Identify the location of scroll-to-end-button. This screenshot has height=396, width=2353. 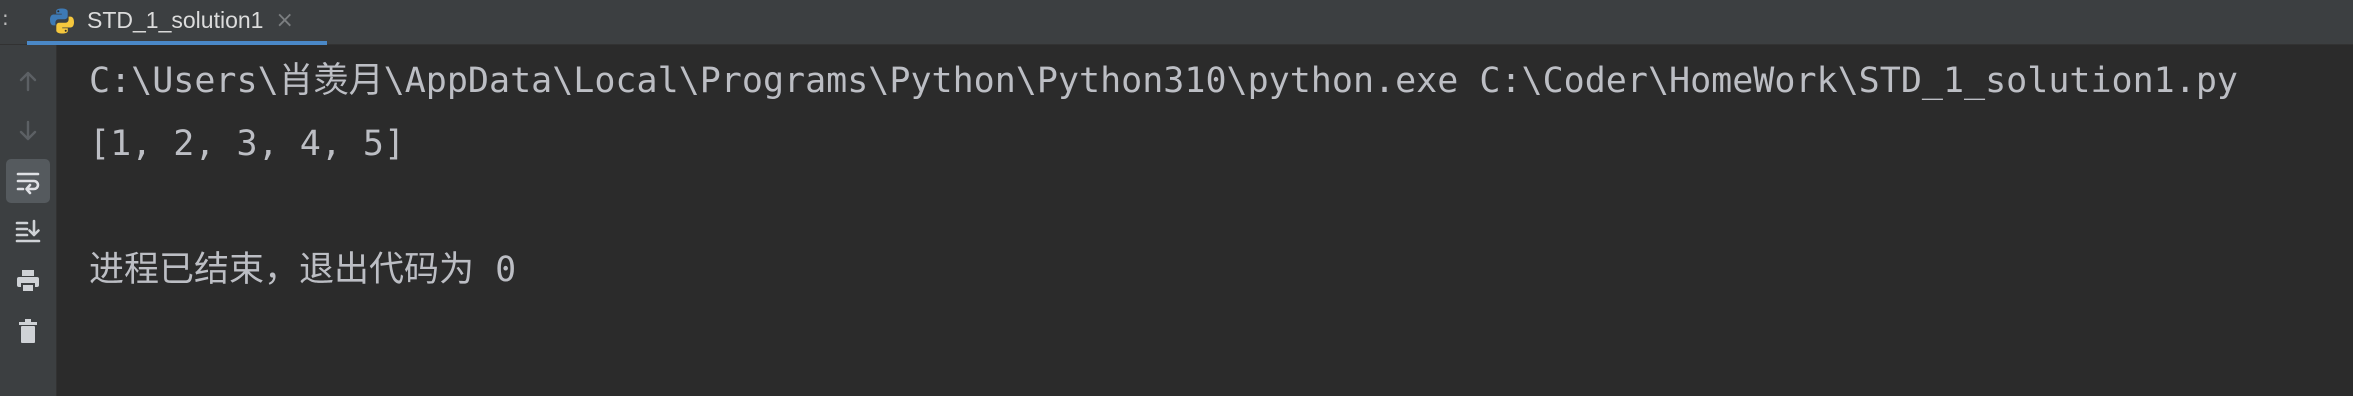
(28, 231).